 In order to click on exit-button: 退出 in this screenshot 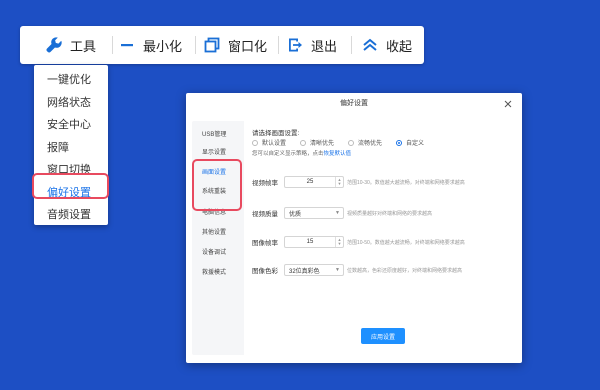, I will do `click(315, 45)`.